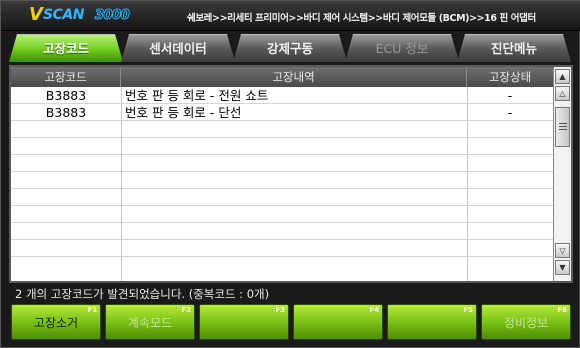  I want to click on function-key-hint: F6, so click(562, 310).